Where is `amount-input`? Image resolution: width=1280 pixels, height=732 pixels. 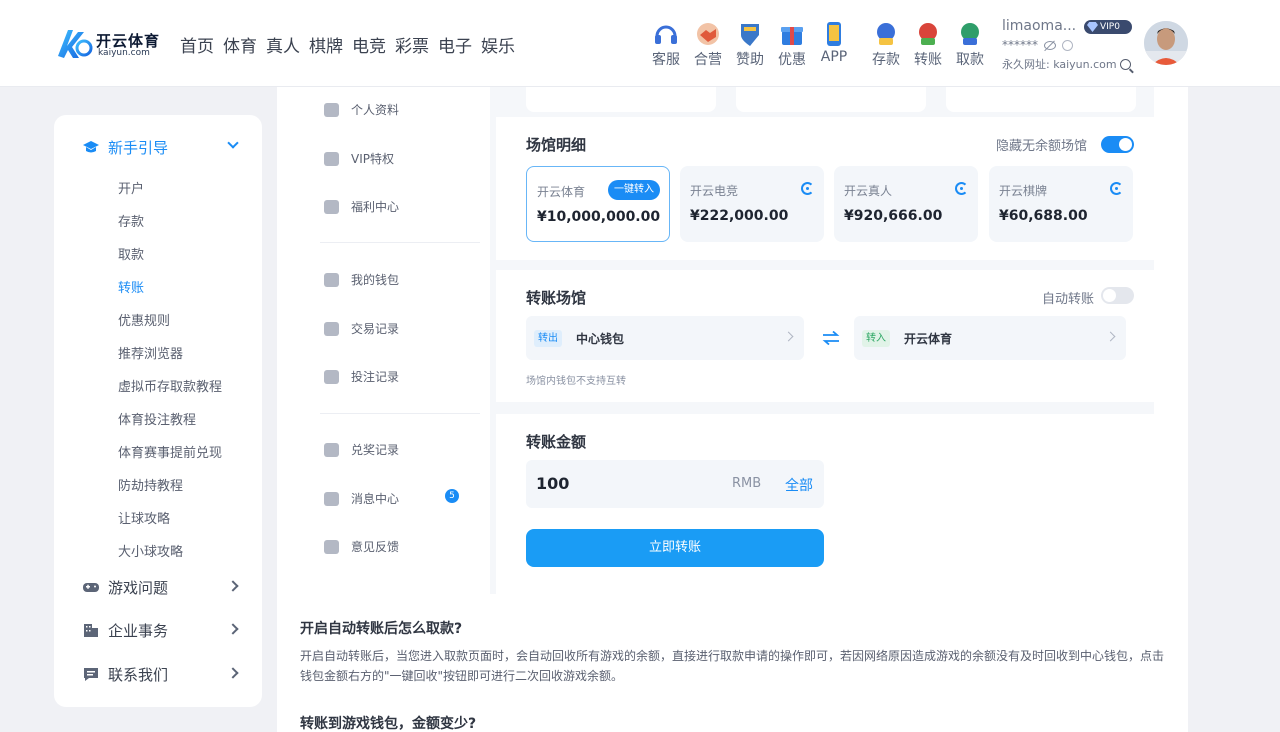 amount-input is located at coordinates (611, 483).